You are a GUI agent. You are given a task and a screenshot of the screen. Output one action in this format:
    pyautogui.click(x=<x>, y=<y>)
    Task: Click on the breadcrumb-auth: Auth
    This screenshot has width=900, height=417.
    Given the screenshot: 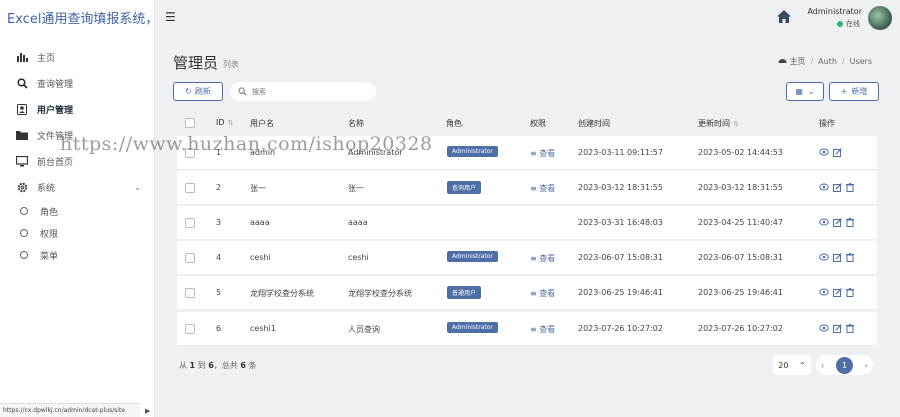 What is the action you would take?
    pyautogui.click(x=827, y=61)
    